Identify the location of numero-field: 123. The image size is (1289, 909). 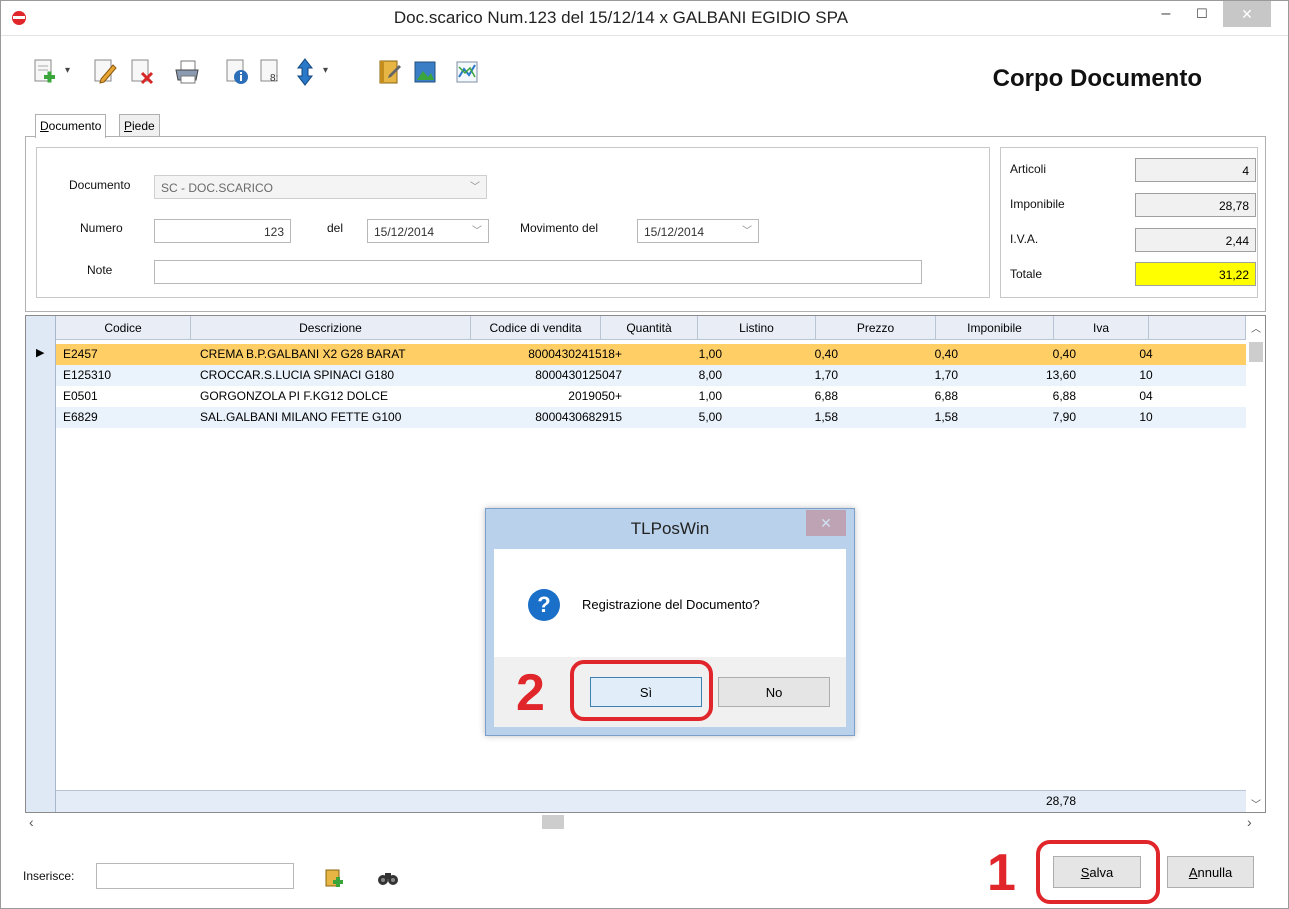
(222, 231).